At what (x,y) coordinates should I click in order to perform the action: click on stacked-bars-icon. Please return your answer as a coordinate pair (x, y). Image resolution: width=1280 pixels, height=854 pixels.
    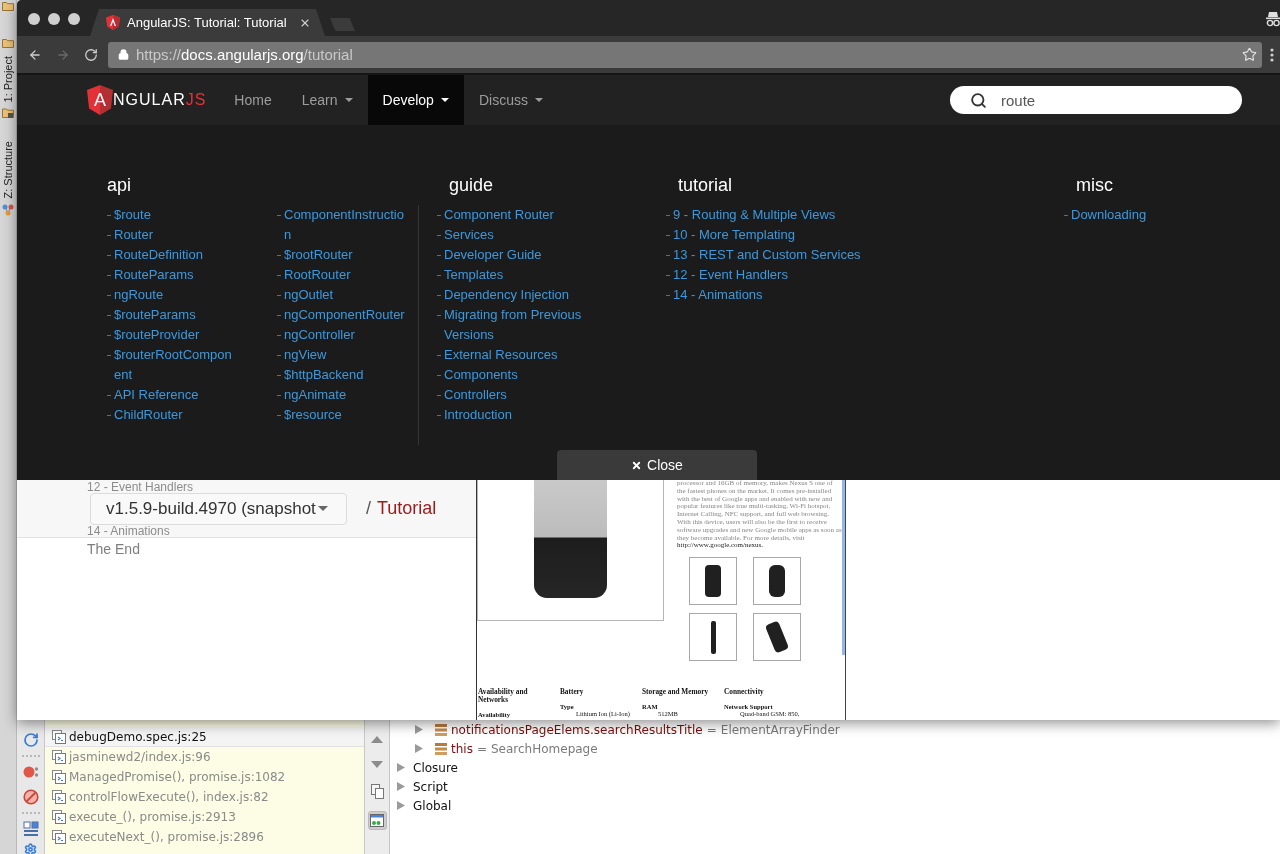
    Looking at the image, I should click on (441, 729).